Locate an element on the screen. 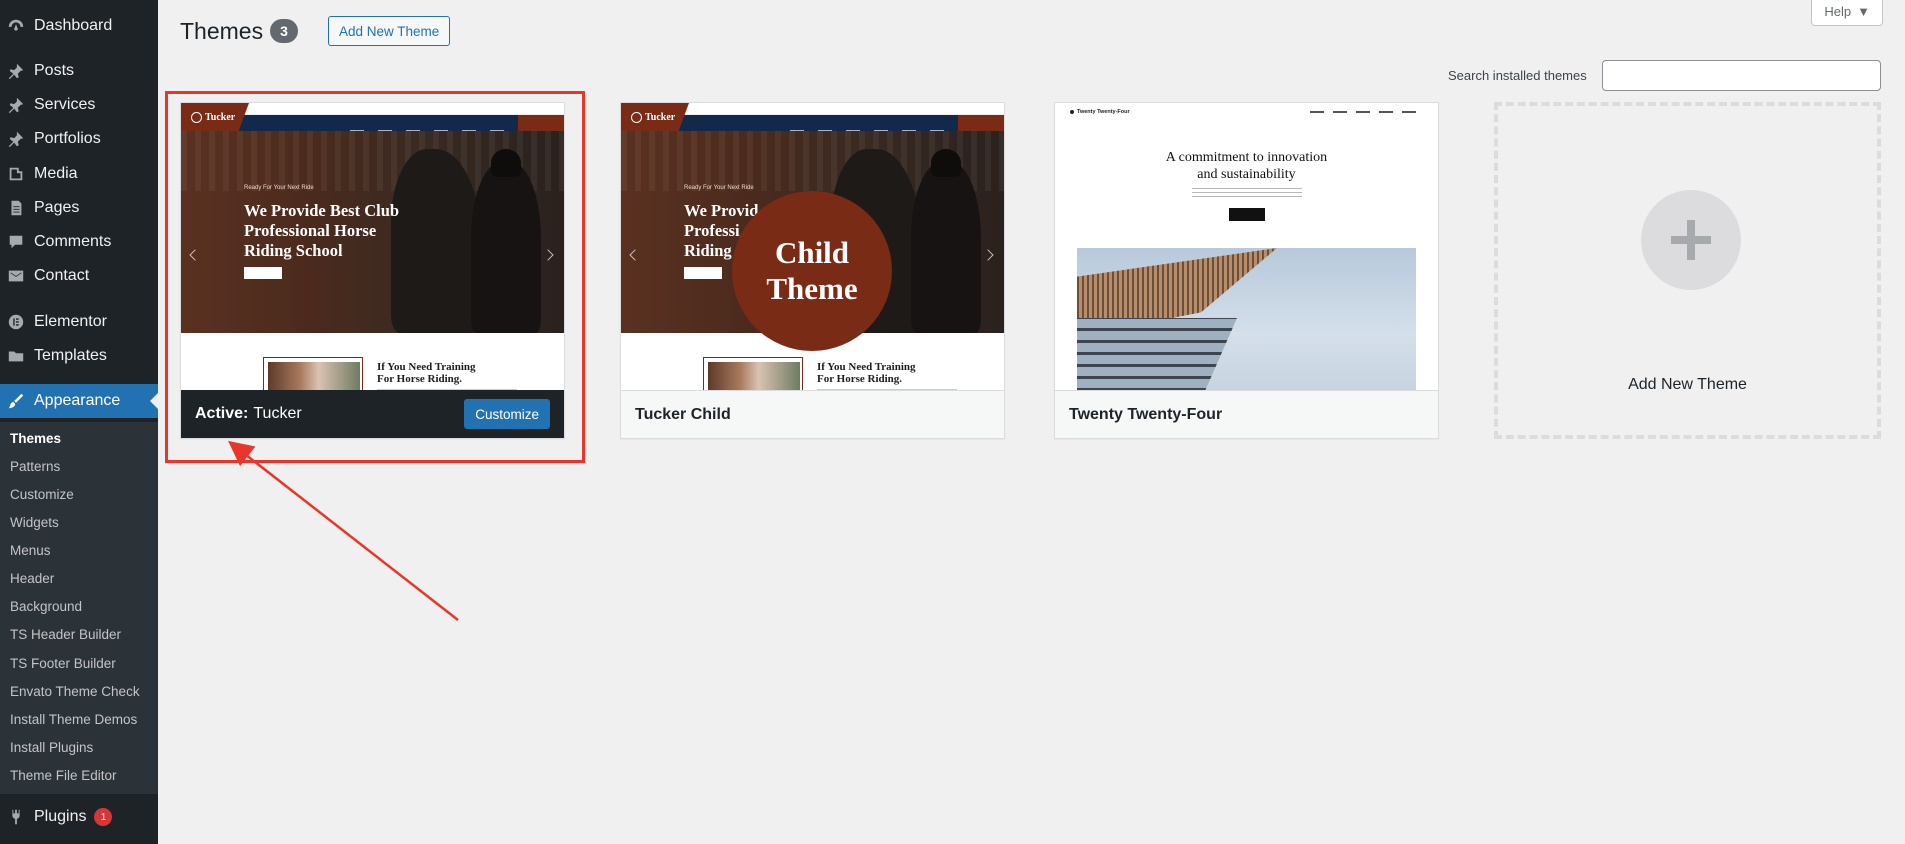  submenu-item-install-theme-demos: Install Theme Demos is located at coordinates (73, 719).